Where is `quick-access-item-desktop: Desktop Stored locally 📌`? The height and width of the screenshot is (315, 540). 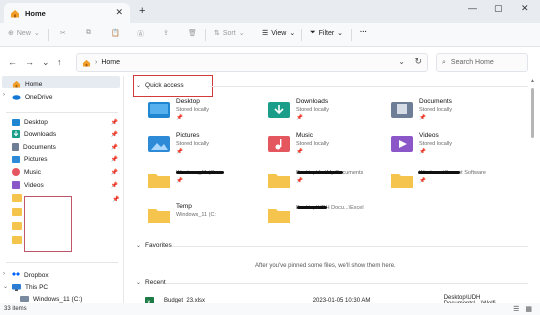 quick-access-item-desktop: Desktop Stored locally 📌 is located at coordinates (207, 113).